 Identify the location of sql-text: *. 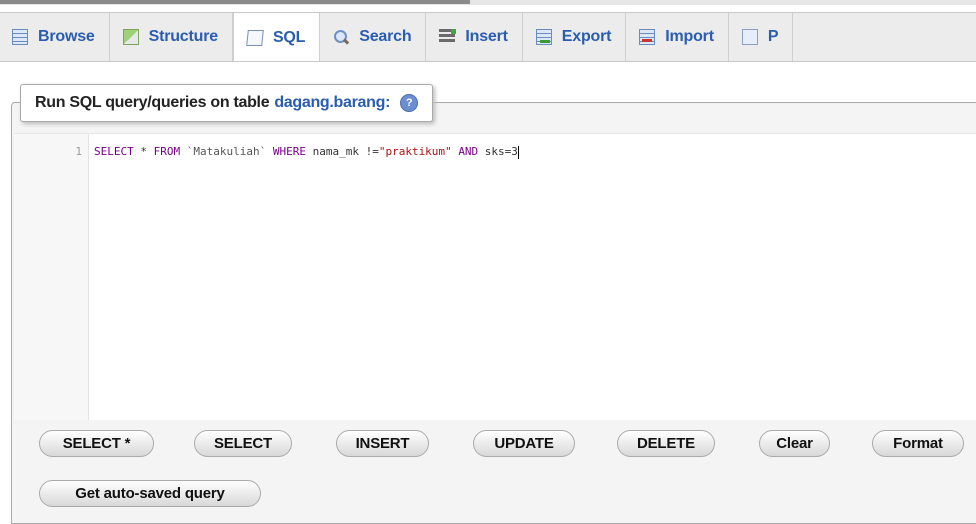
(143, 151).